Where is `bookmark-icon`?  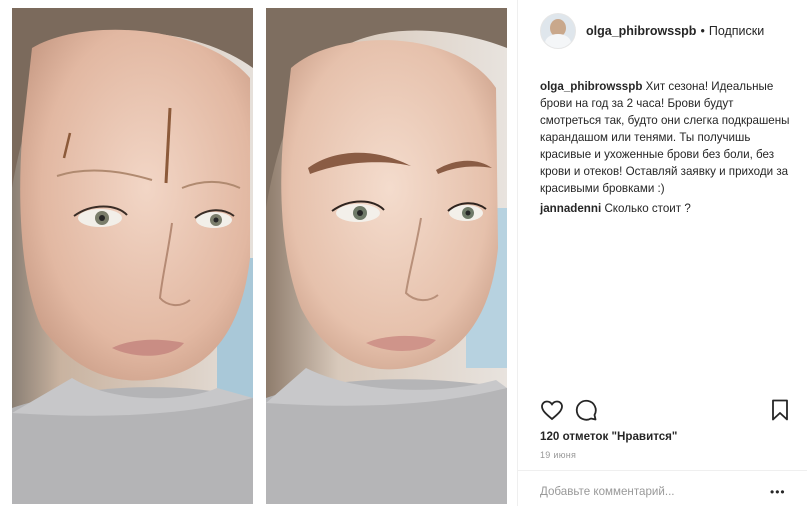
bookmark-icon is located at coordinates (780, 410).